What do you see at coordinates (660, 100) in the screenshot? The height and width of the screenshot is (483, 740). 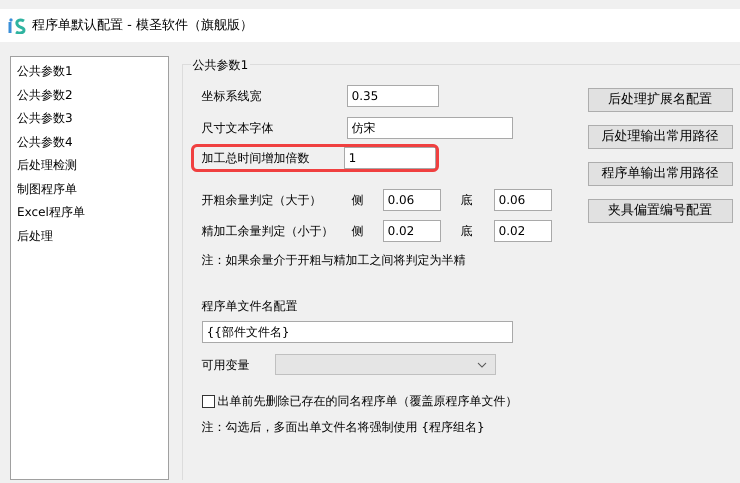 I see `config-button: 后处理扩展名配置` at bounding box center [660, 100].